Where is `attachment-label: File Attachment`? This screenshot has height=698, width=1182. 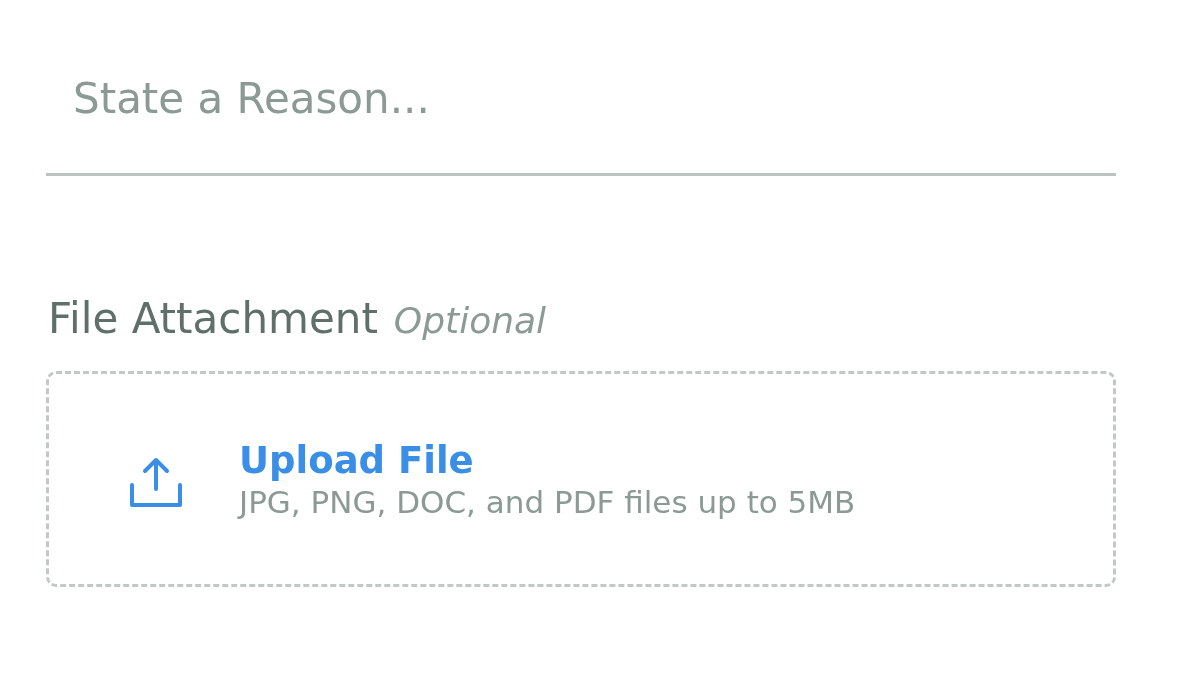
attachment-label: File Attachment is located at coordinates (213, 318).